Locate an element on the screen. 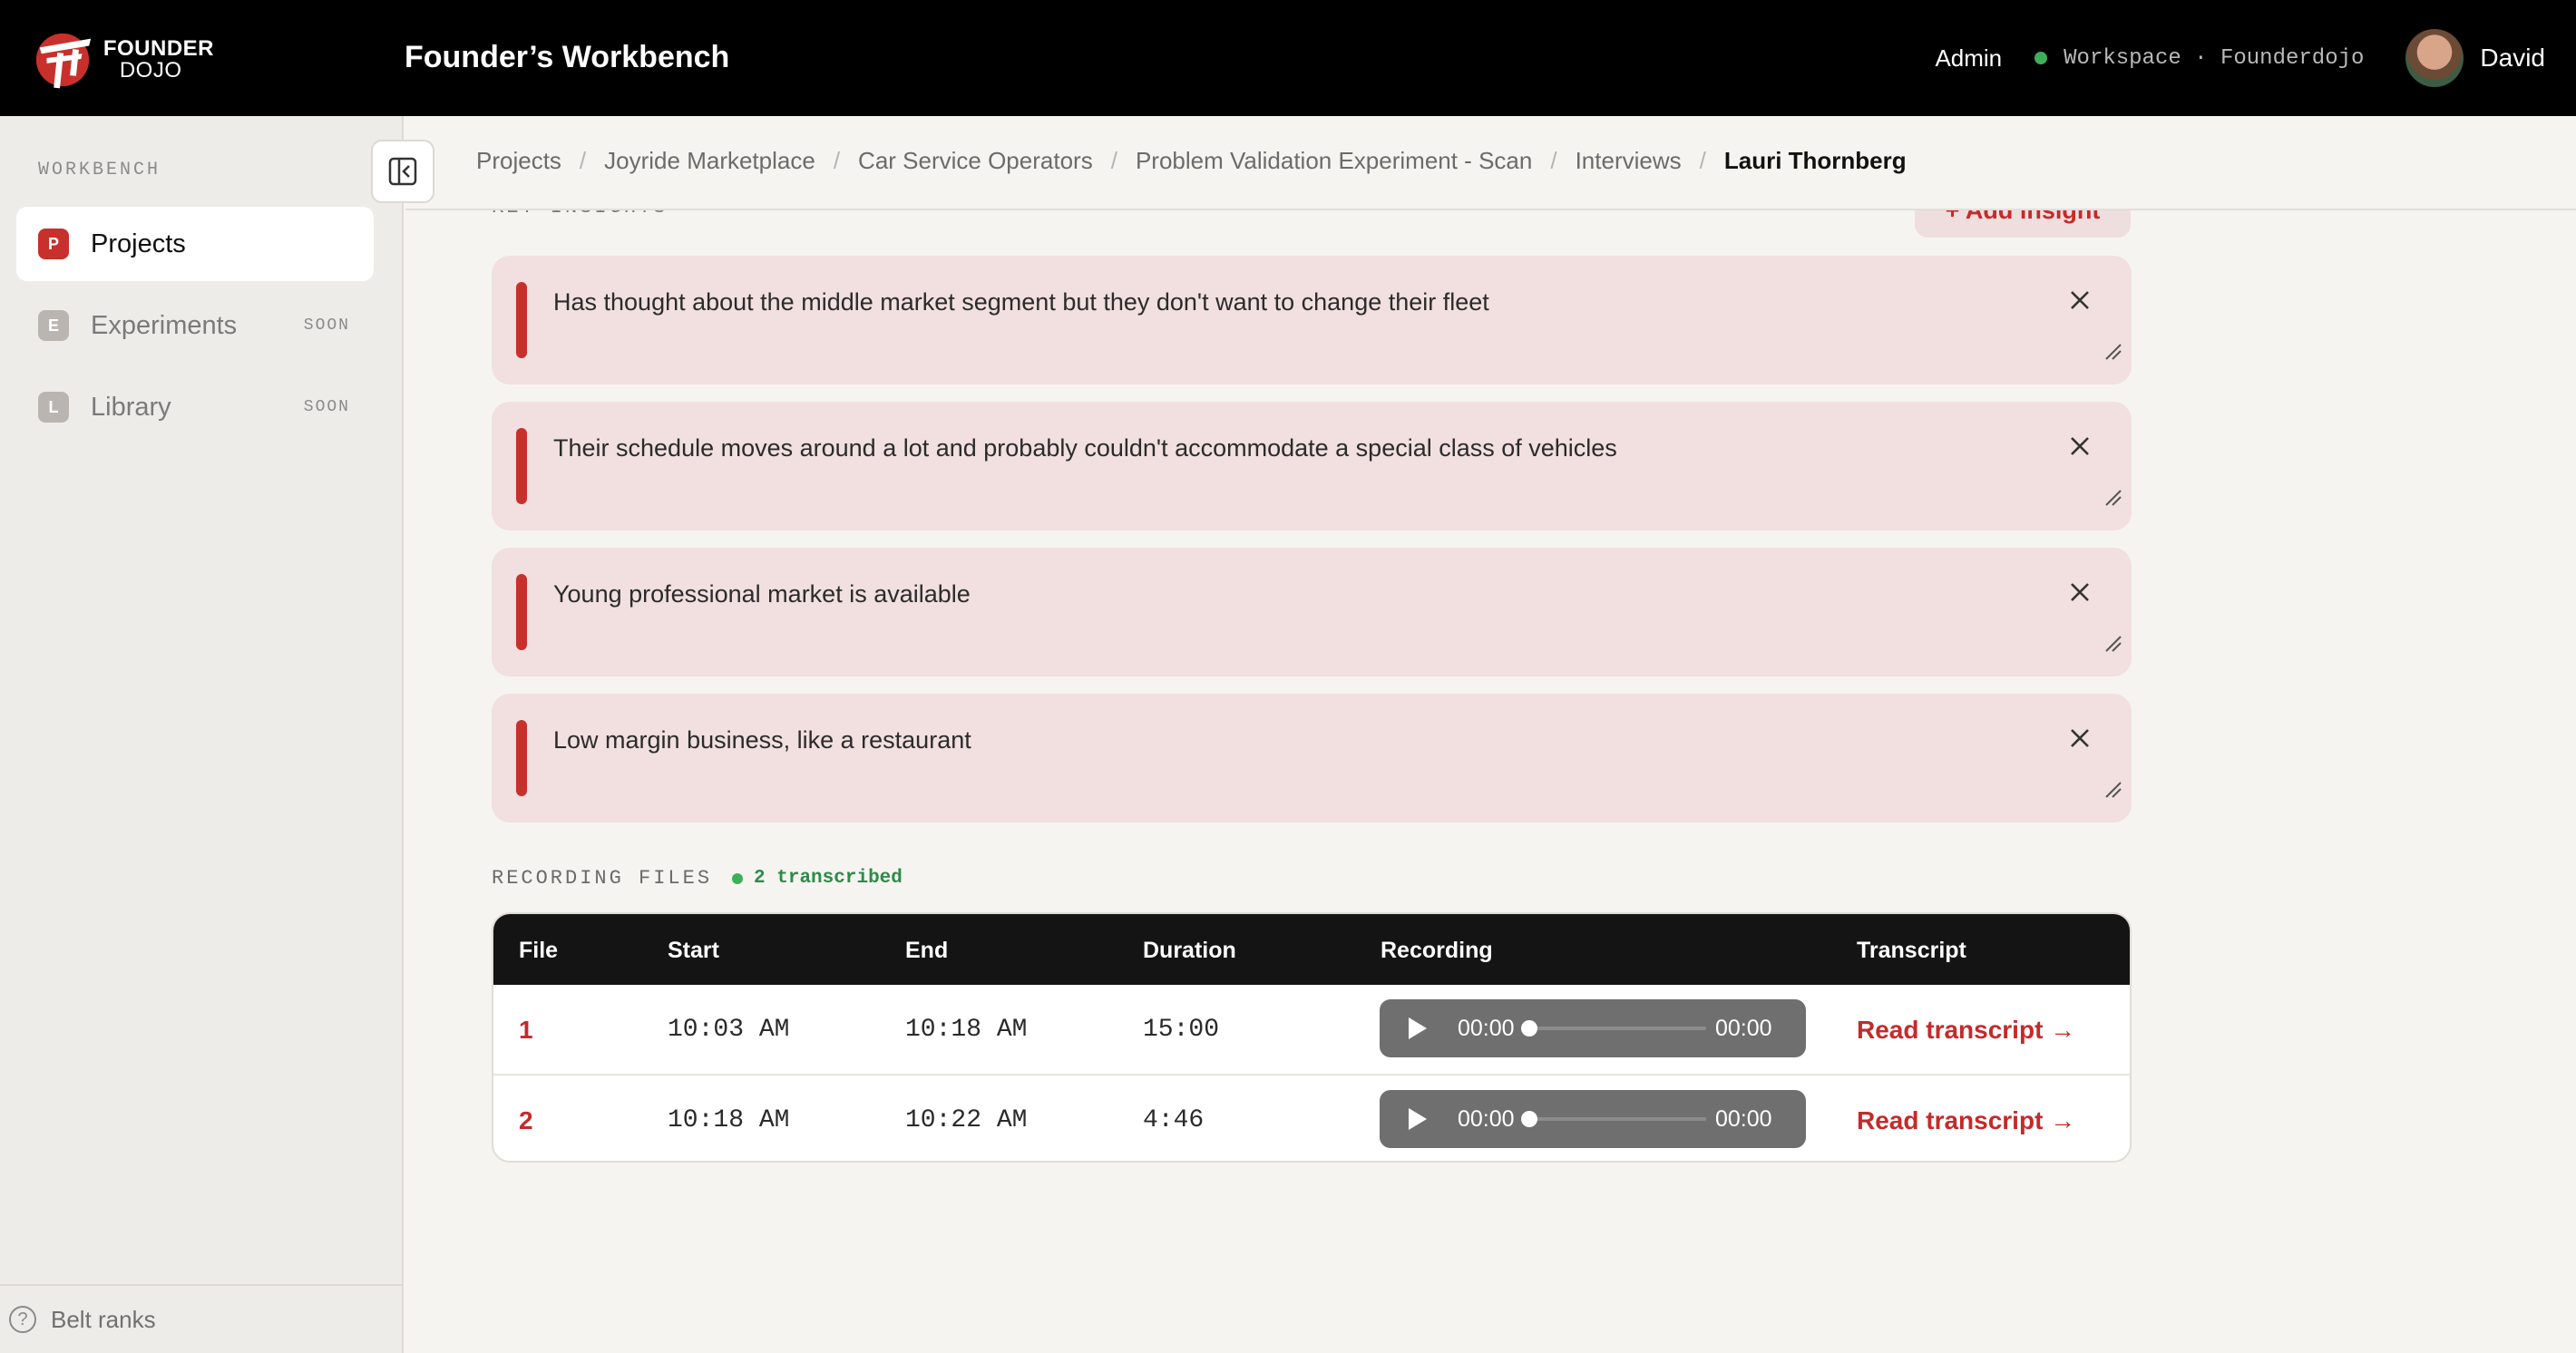 The image size is (2576, 1353). duration: 15:00 is located at coordinates (1181, 1030).